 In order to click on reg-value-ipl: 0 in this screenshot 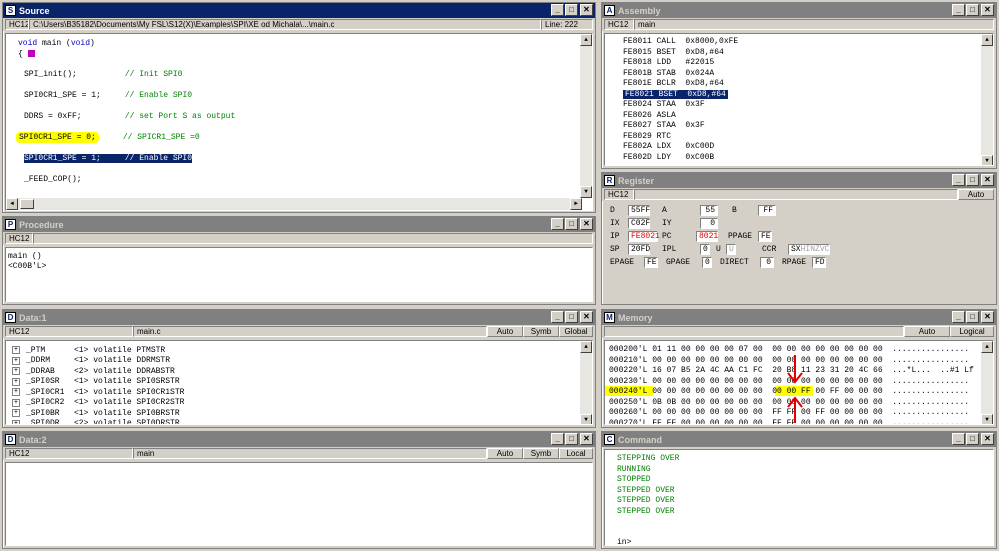, I will do `click(705, 249)`.